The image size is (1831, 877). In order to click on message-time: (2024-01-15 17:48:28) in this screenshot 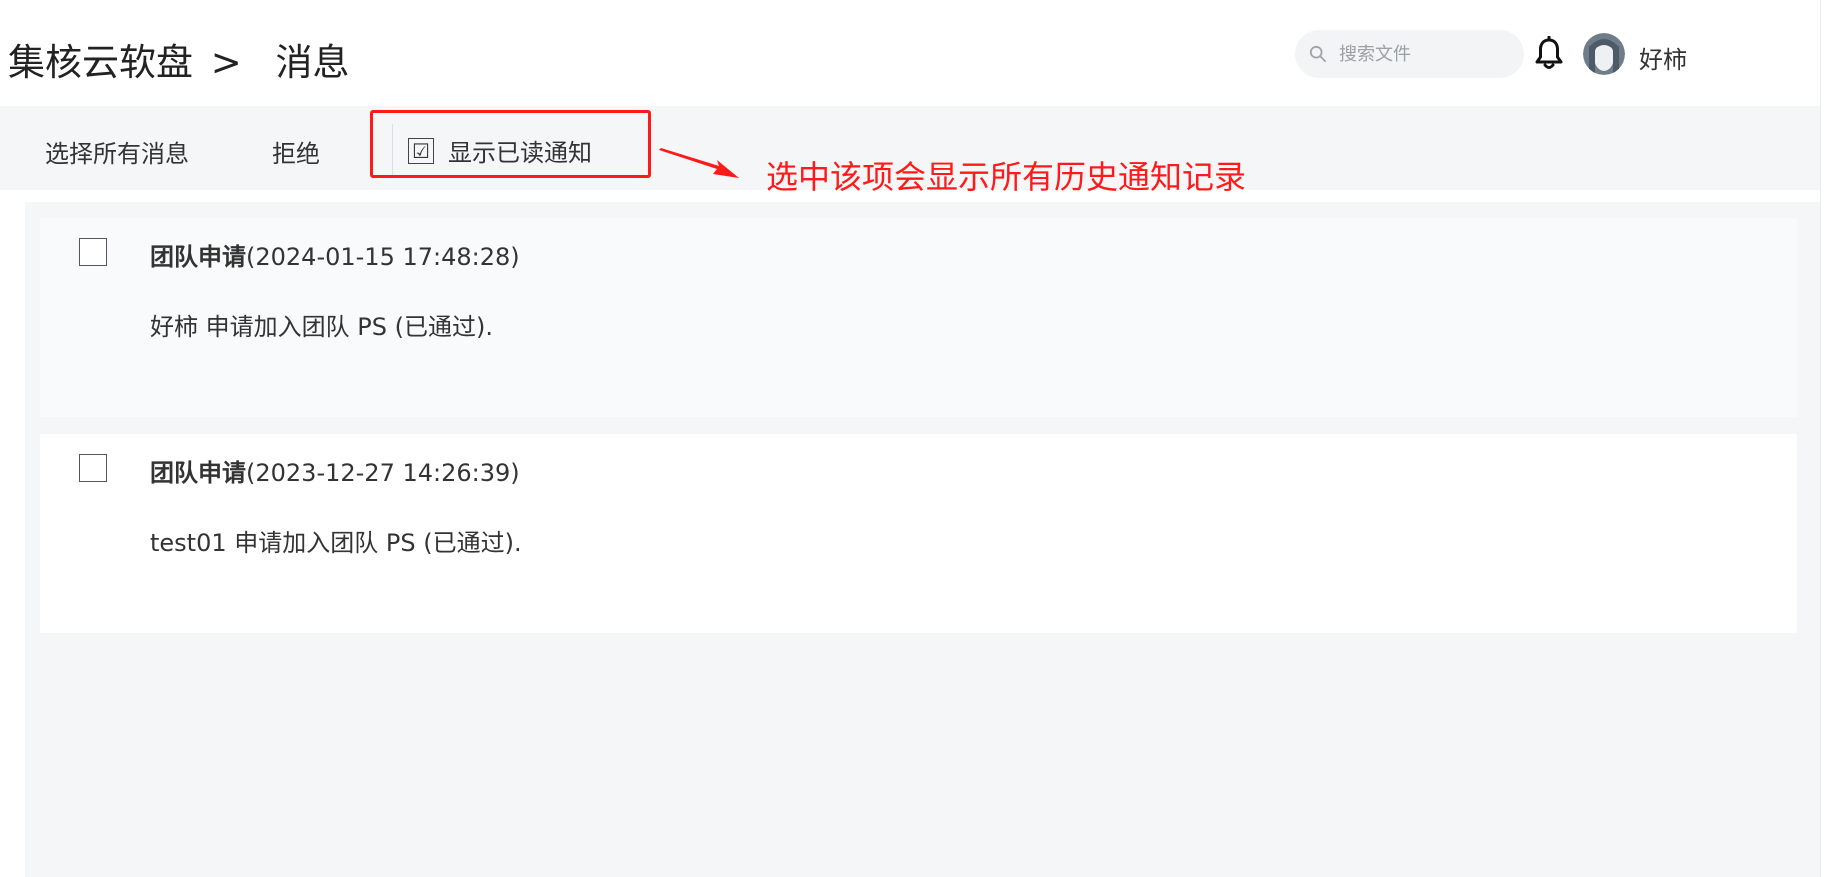, I will do `click(383, 257)`.